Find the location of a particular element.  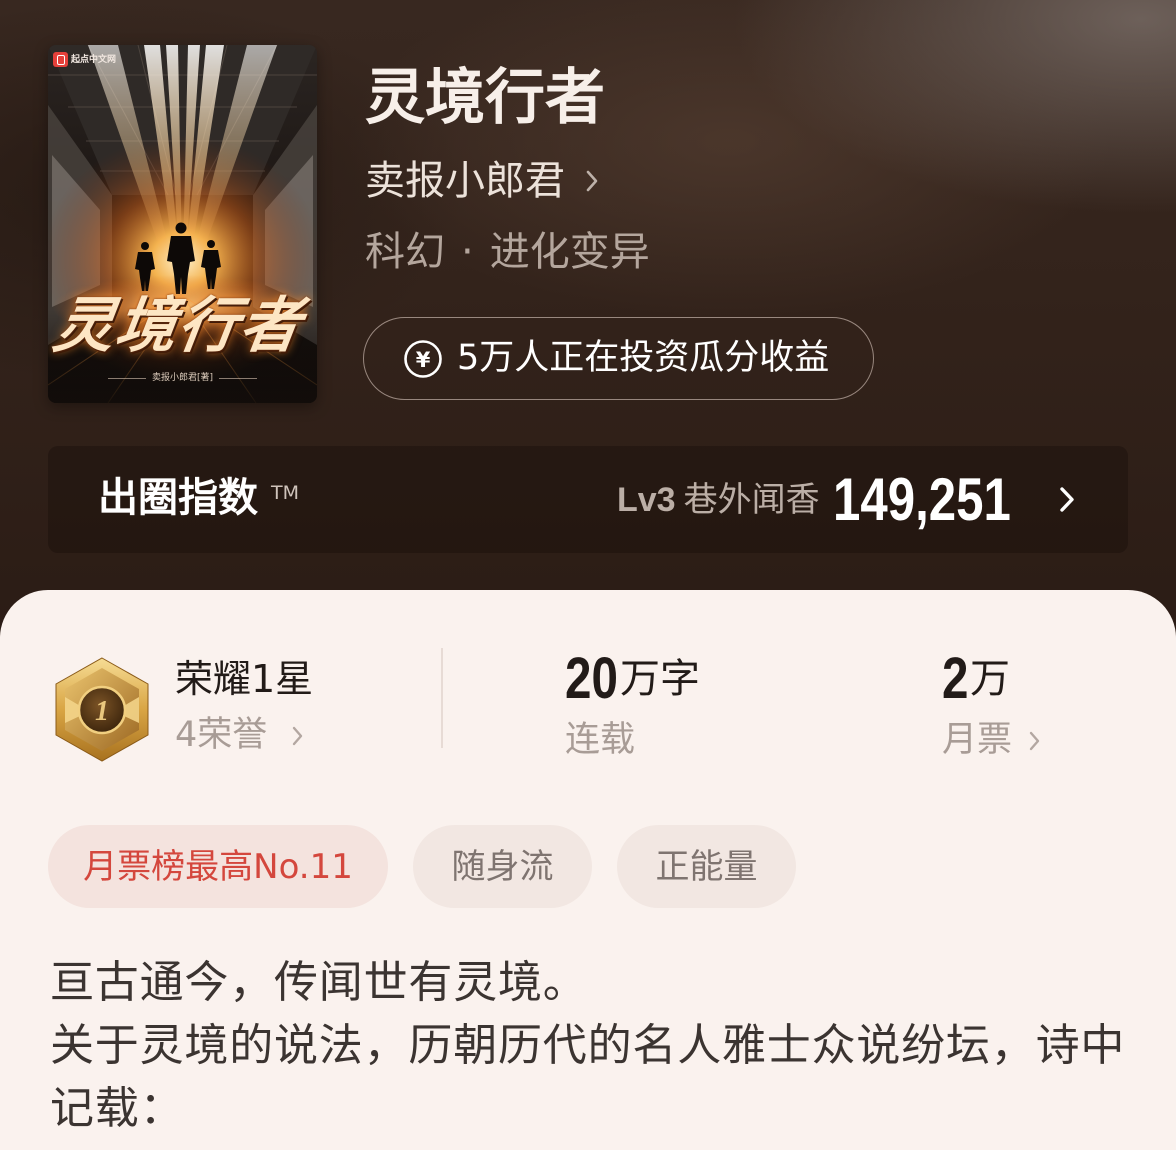

word-count-unit: 万字 is located at coordinates (660, 679).